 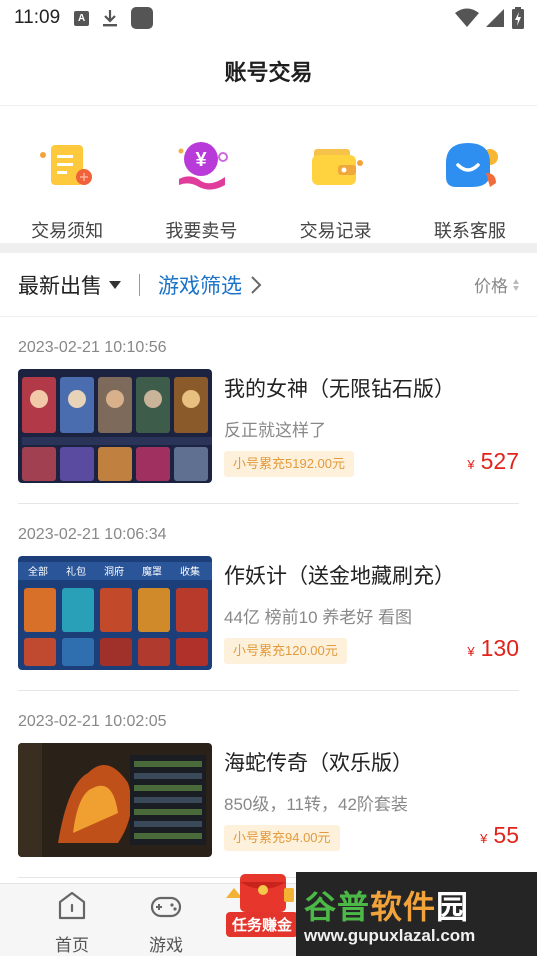 I want to click on quick-item-trade-record: 交易记录, so click(x=336, y=175).